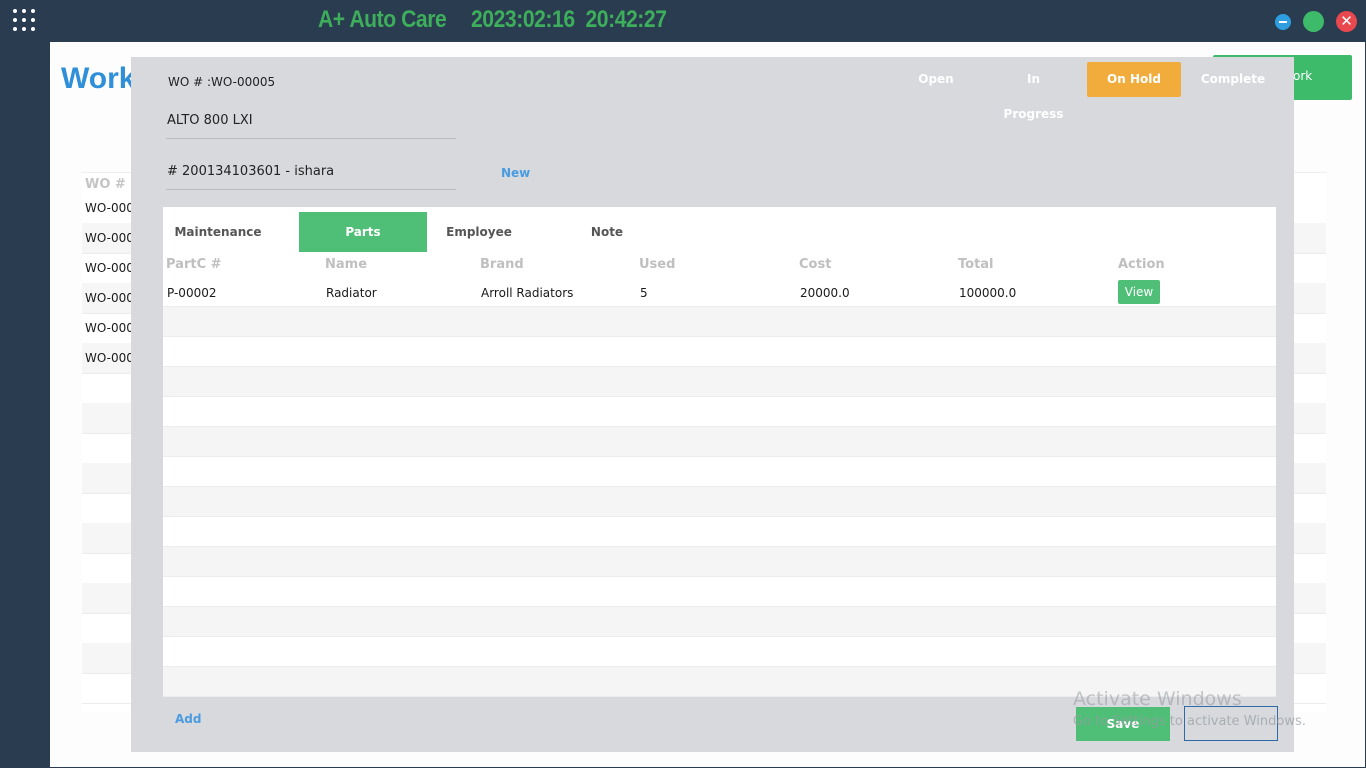 The width and height of the screenshot is (1366, 768). Describe the element at coordinates (815, 264) in the screenshot. I see `column-header-cost: Cost` at that location.